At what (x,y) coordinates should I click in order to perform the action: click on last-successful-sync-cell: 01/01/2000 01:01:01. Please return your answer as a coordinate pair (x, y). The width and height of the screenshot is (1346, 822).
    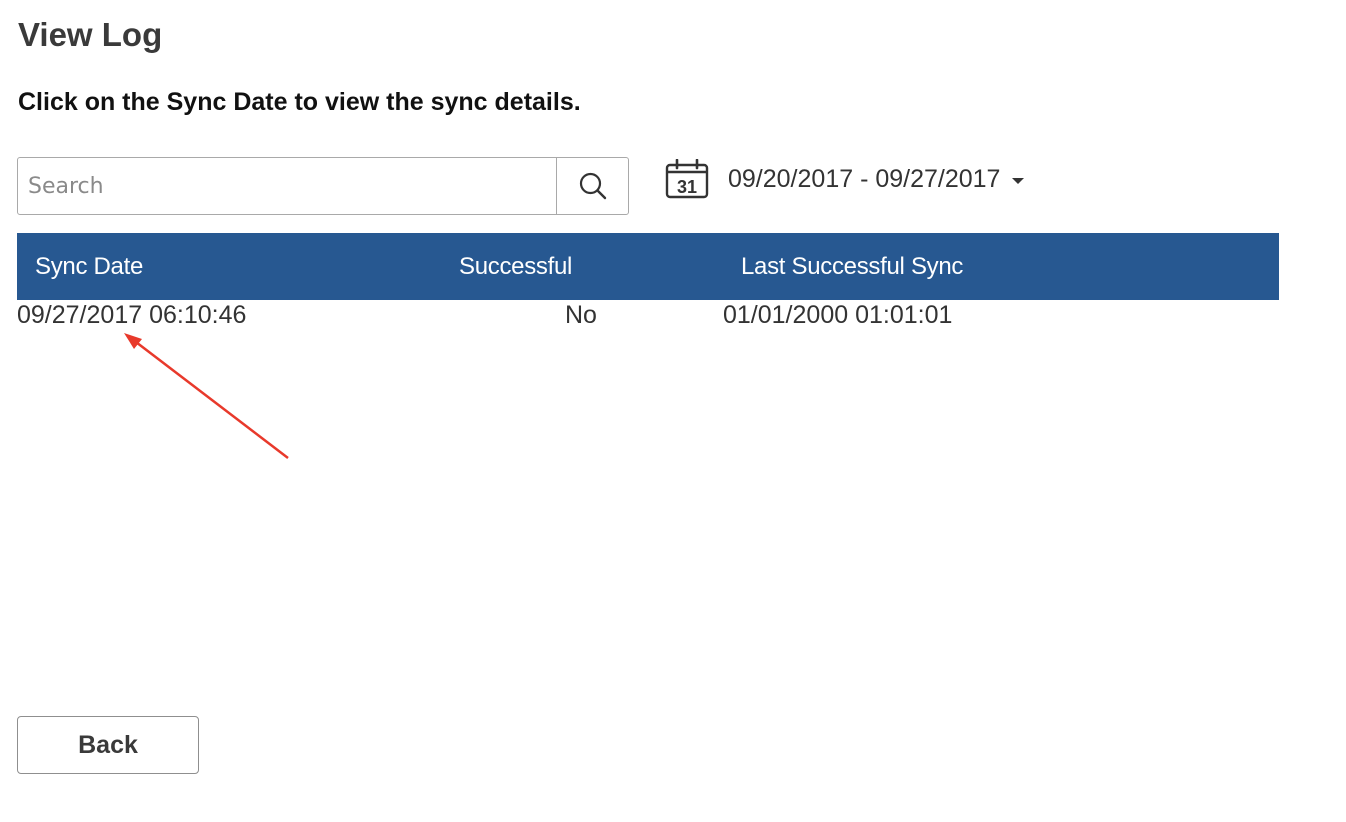
    Looking at the image, I should click on (838, 315).